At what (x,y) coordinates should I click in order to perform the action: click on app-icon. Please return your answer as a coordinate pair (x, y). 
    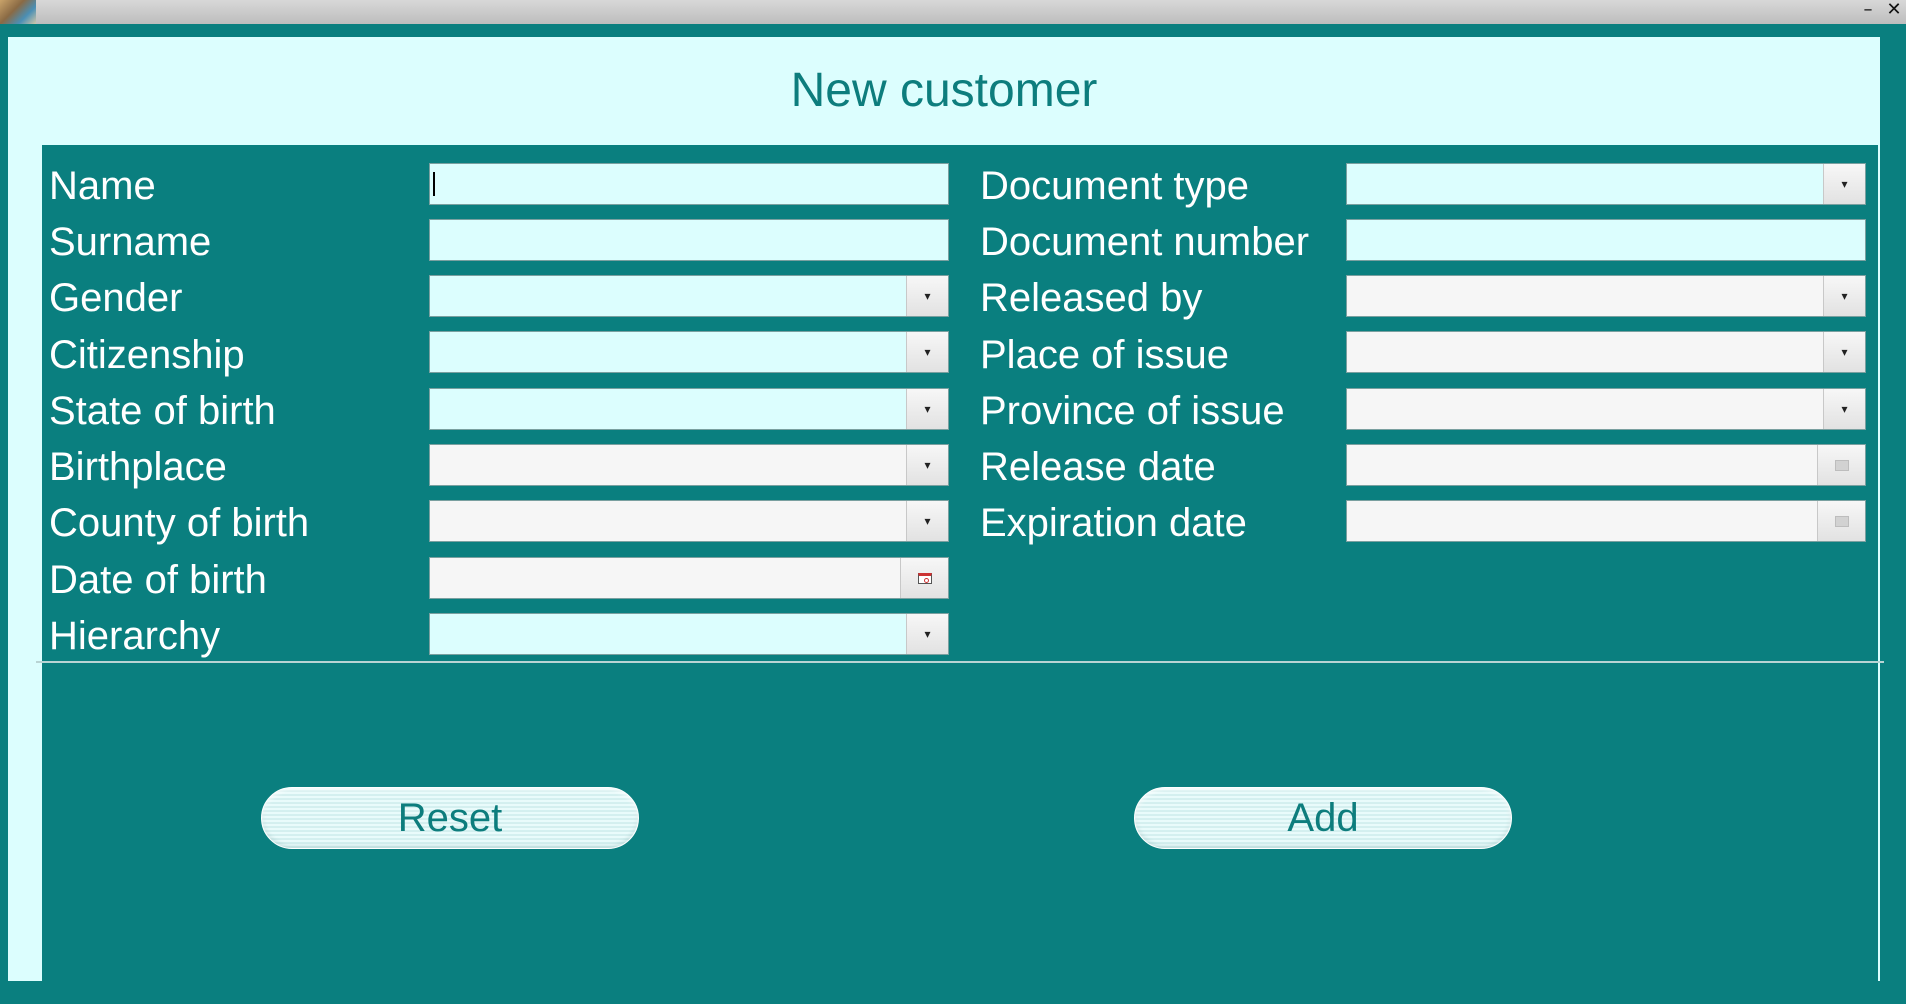
    Looking at the image, I should click on (18, 12).